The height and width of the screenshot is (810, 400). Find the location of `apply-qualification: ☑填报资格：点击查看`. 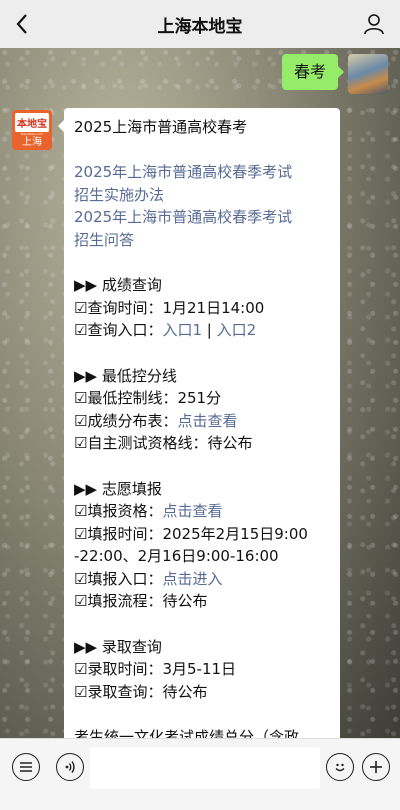

apply-qualification: ☑填报资格：点击查看 is located at coordinates (207, 511).